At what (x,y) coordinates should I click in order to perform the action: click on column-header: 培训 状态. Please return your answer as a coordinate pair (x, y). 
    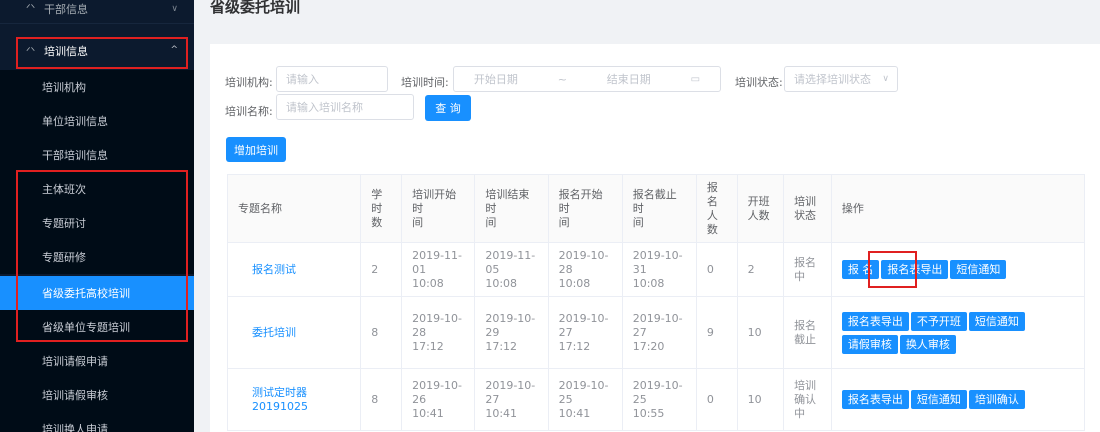
    Looking at the image, I should click on (807, 208).